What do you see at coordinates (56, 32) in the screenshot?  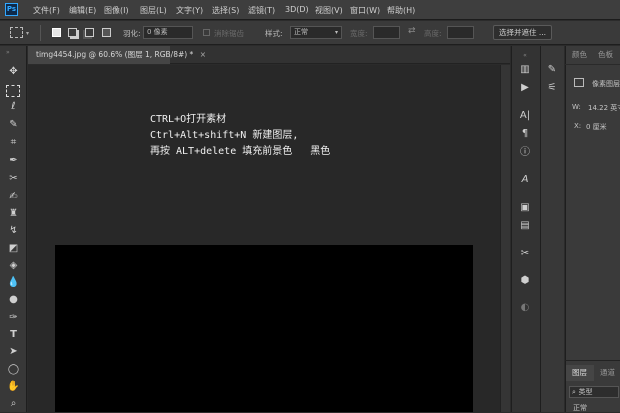 I see `new-selection-icon` at bounding box center [56, 32].